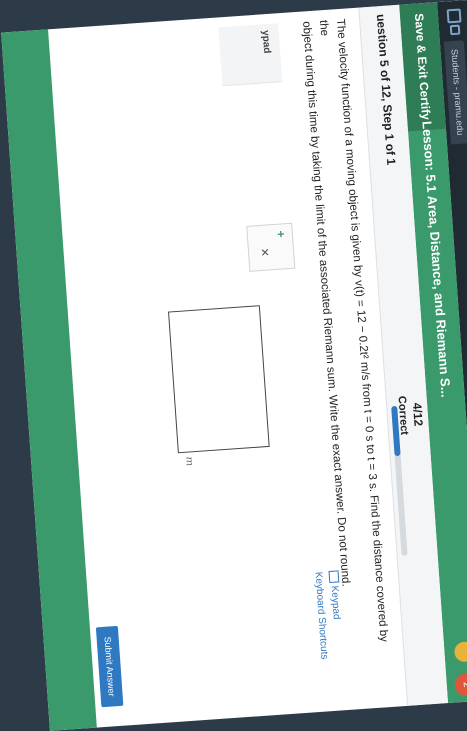  I want to click on score-fraction: 4/12, so click(417, 414).